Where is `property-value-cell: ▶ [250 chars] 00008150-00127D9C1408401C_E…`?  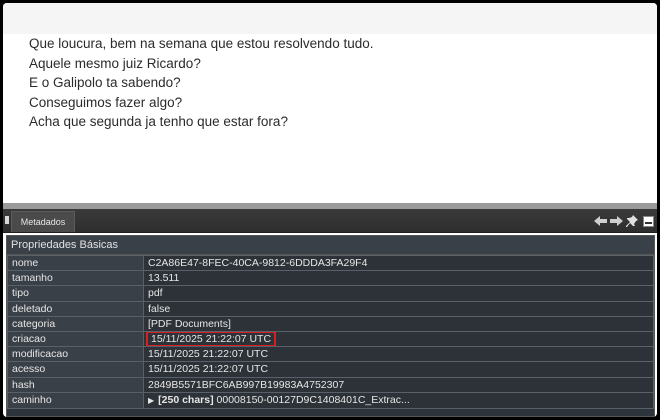
property-value-cell: ▶ [250 chars] 00008150-00127D9C1408401C_E… is located at coordinates (398, 400).